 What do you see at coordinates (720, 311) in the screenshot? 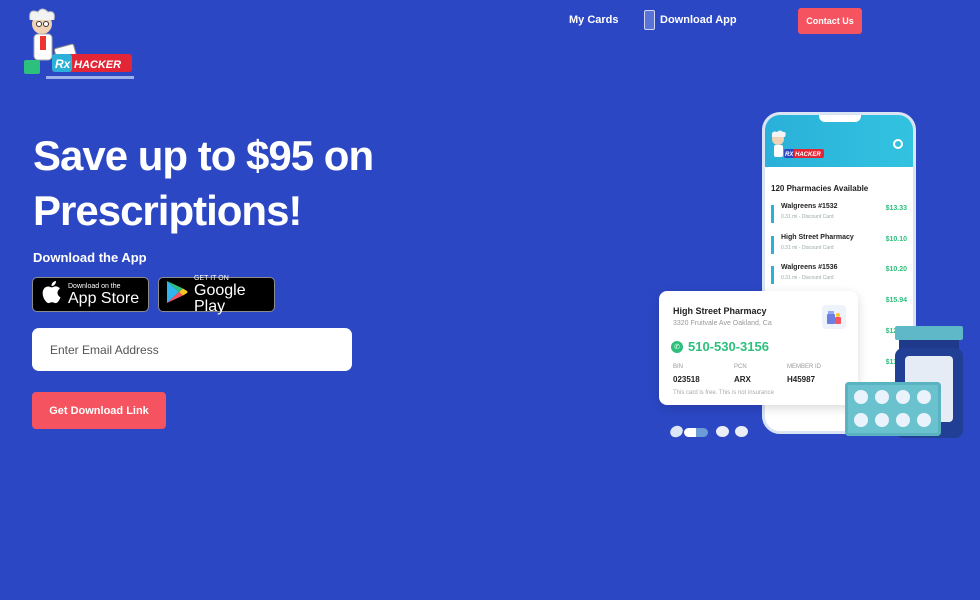
I see `card-pharmacy-name: High Street Pharmacy` at bounding box center [720, 311].